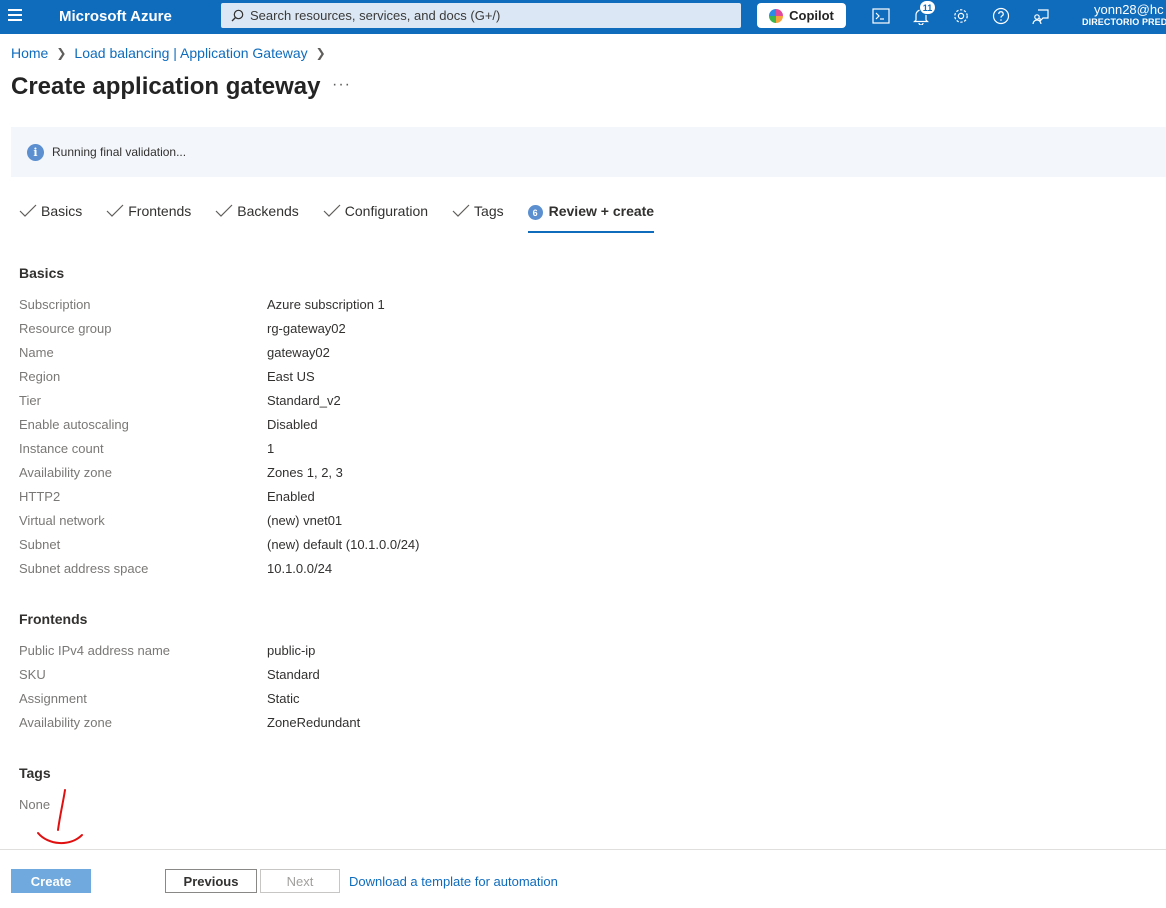 The width and height of the screenshot is (1166, 908). What do you see at coordinates (326, 304) in the screenshot?
I see `summary-value: Azure subscription 1` at bounding box center [326, 304].